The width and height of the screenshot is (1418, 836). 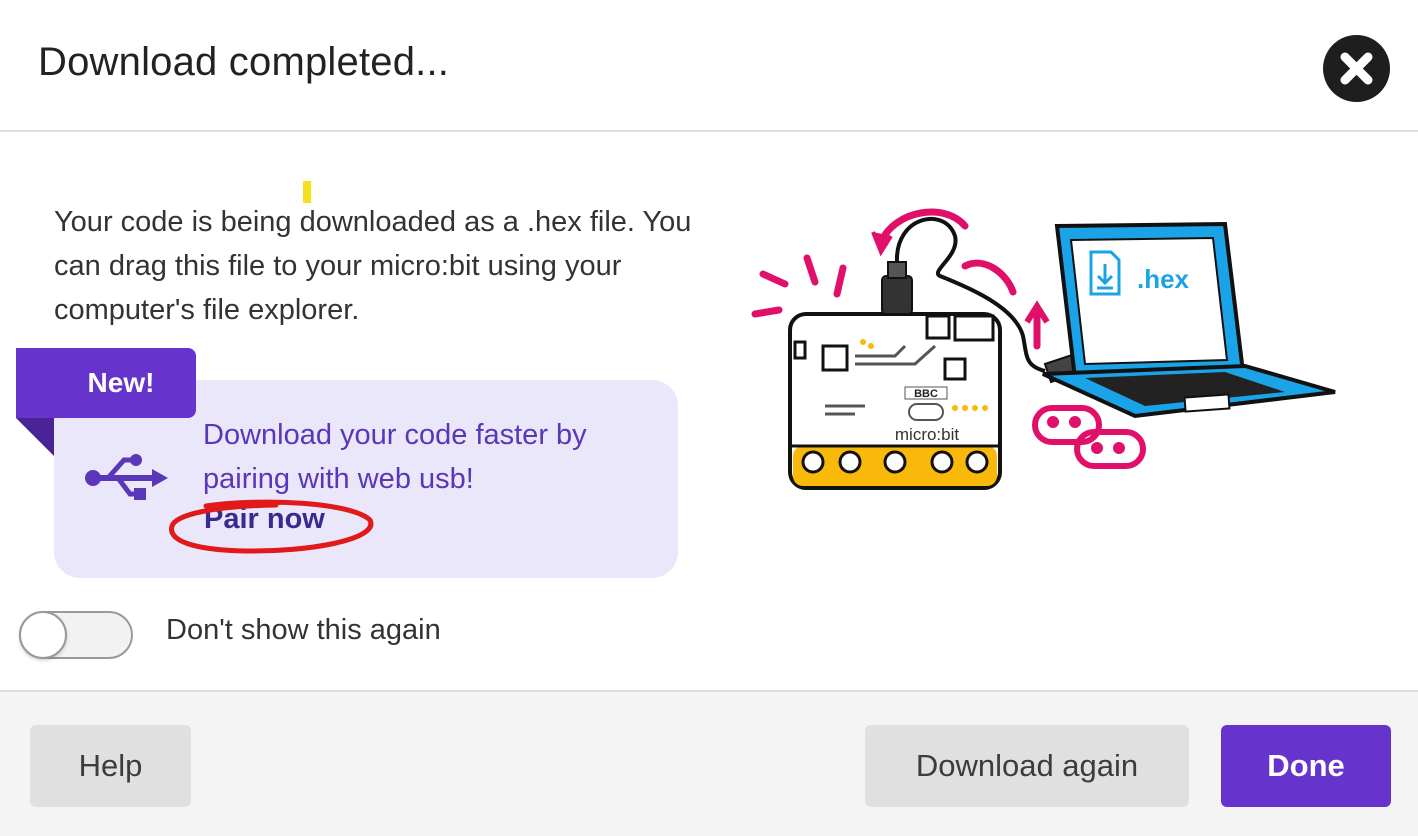 What do you see at coordinates (35, 437) in the screenshot?
I see `badge-fold` at bounding box center [35, 437].